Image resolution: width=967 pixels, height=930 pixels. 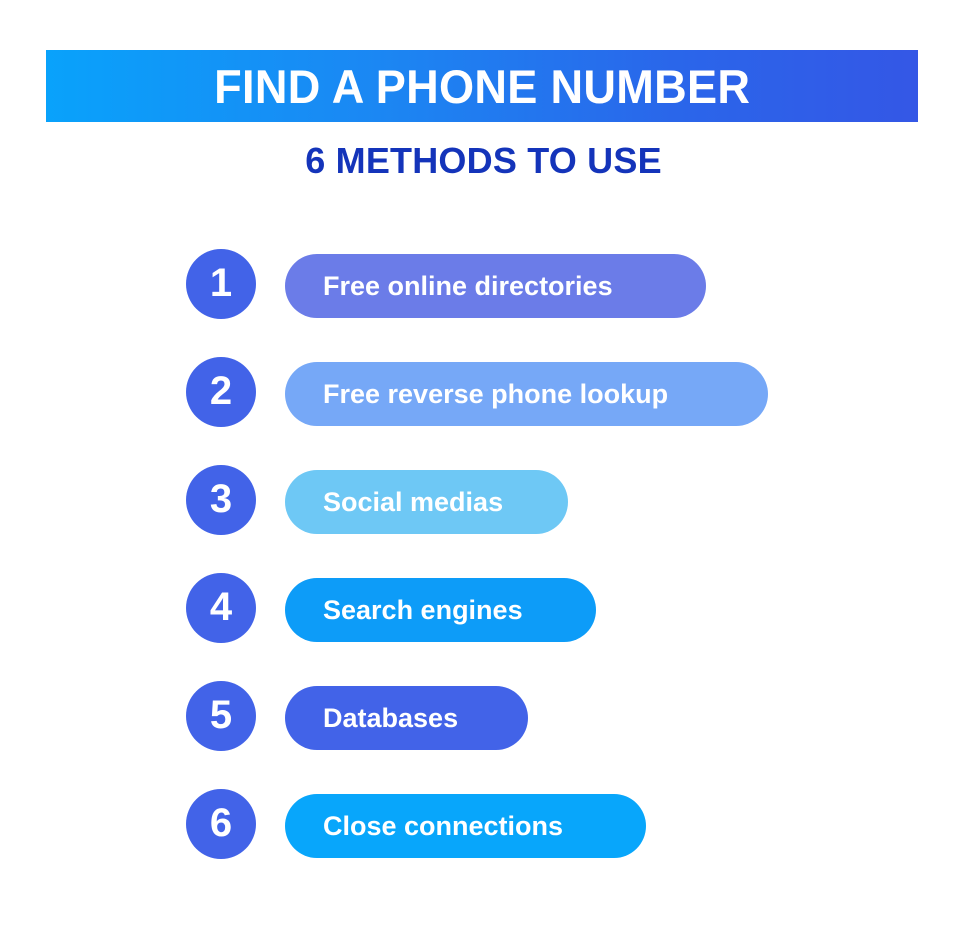 What do you see at coordinates (221, 608) in the screenshot?
I see `method-number-badge-4: 4` at bounding box center [221, 608].